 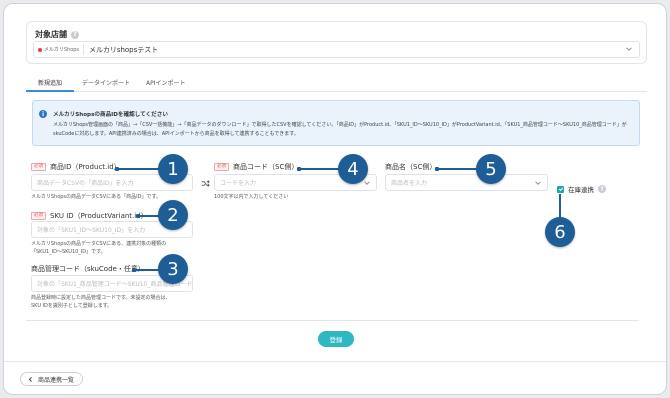 I want to click on product-name-input: 商品名を入力, so click(x=466, y=182).